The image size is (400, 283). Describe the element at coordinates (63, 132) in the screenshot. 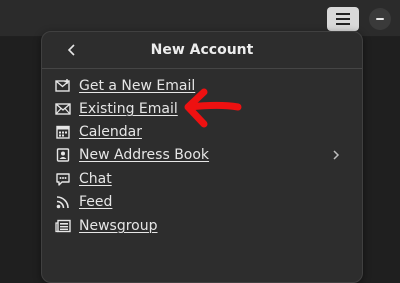

I see `calendar-icon` at that location.